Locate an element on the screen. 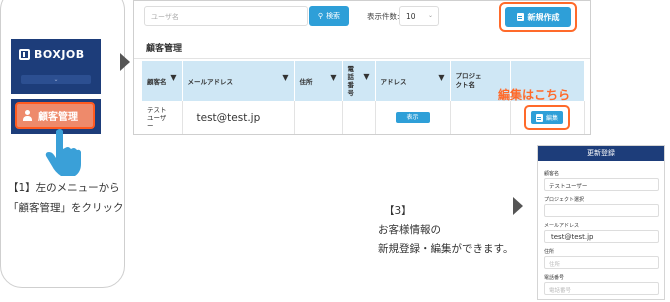  sidebar-item-customers: 顧客管理 is located at coordinates (55, 115).